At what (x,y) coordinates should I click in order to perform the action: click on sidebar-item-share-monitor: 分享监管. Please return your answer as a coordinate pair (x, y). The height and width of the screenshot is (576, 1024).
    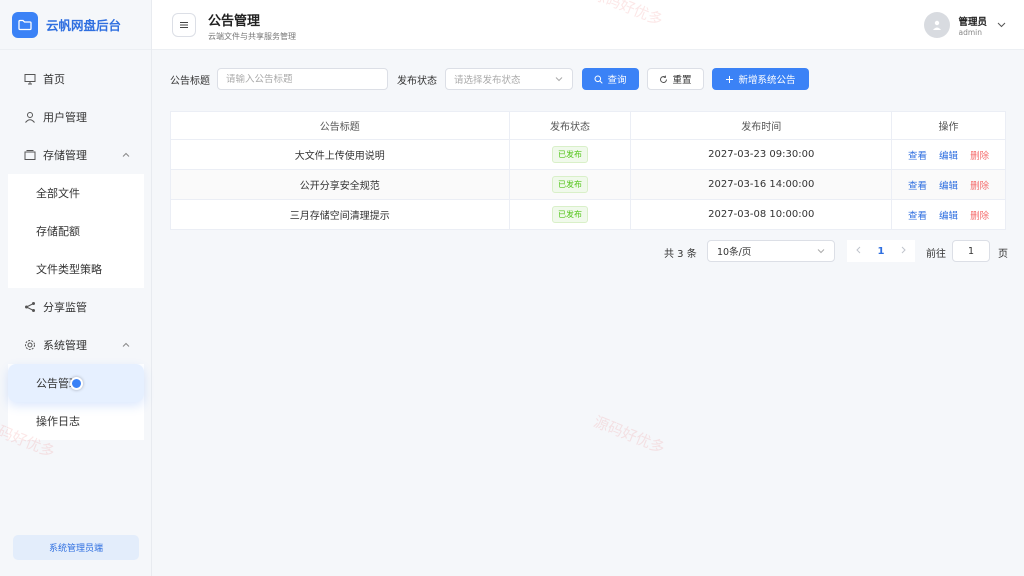
    Looking at the image, I should click on (76, 307).